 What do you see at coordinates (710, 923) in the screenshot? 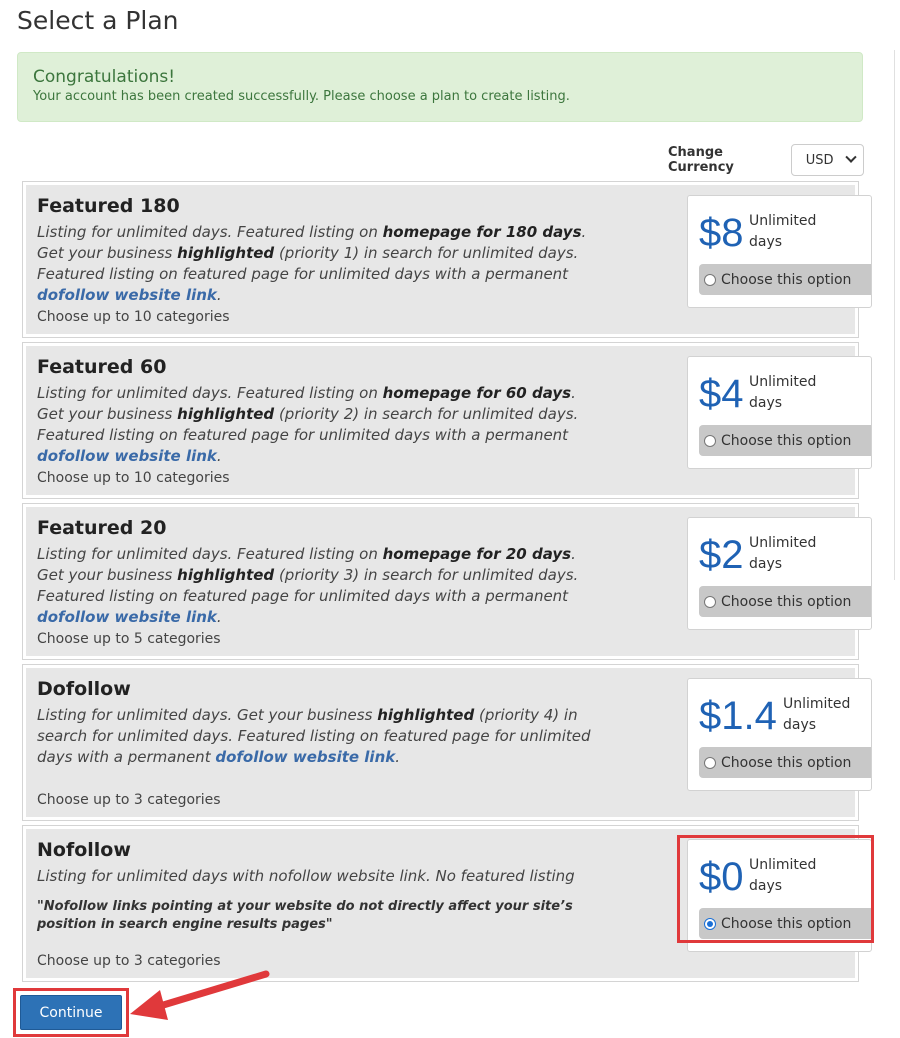
I see `radio-checked-icon` at bounding box center [710, 923].